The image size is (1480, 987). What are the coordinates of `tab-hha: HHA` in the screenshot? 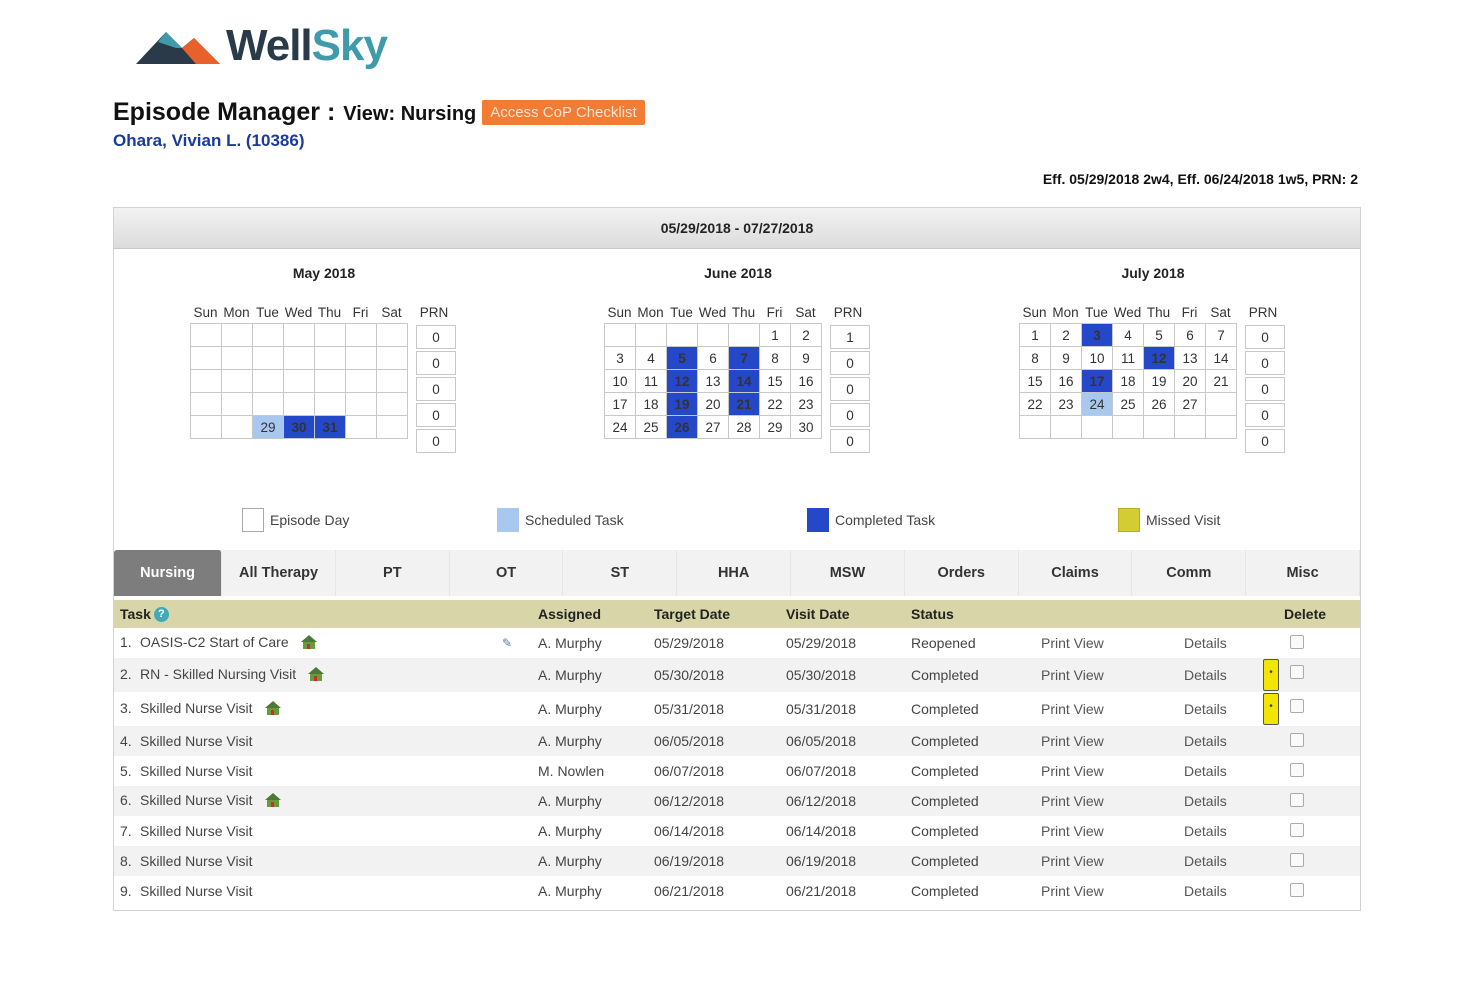 It's located at (734, 573).